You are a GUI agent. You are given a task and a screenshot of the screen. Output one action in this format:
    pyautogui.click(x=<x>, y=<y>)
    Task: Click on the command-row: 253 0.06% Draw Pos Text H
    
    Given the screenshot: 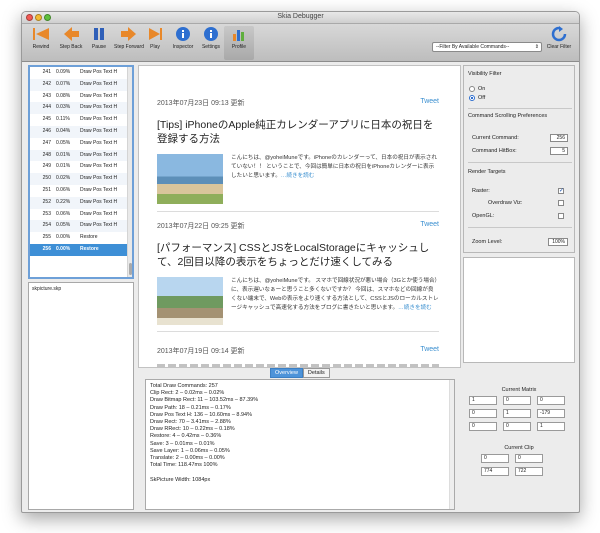 What is the action you would take?
    pyautogui.click(x=81, y=215)
    